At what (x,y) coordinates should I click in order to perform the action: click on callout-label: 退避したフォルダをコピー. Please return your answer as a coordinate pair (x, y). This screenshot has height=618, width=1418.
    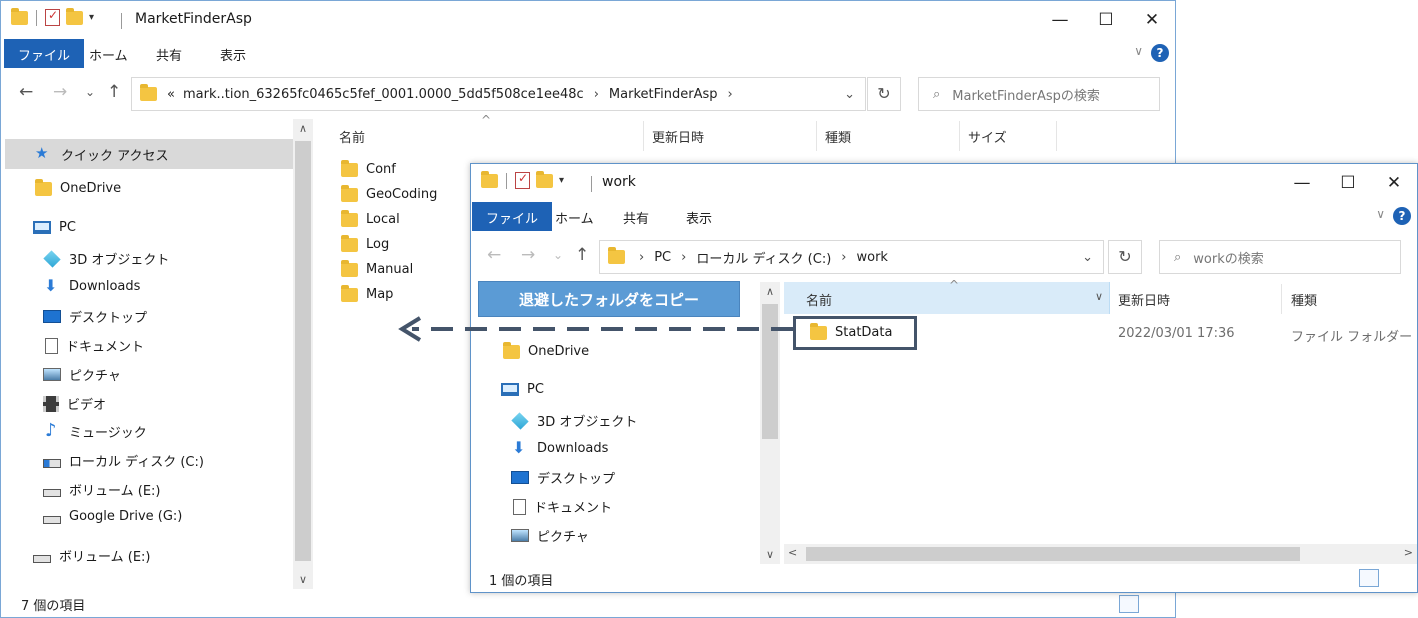
    Looking at the image, I should click on (609, 299).